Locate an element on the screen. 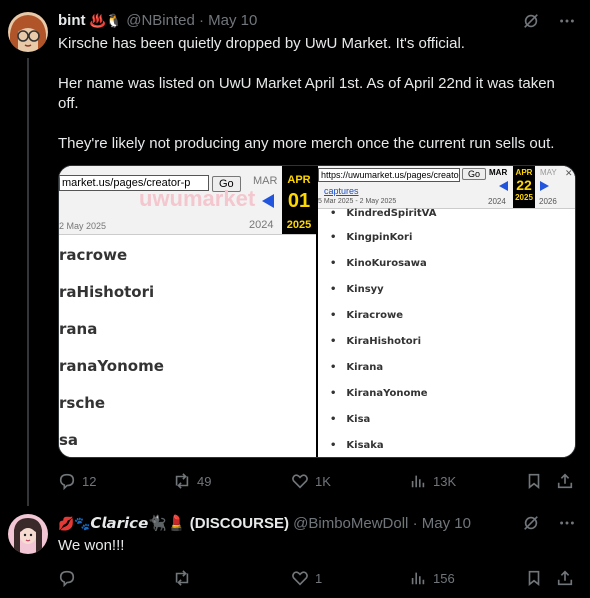 Image resolution: width=590 pixels, height=598 pixels. list-item: racrowe is located at coordinates (93, 255).